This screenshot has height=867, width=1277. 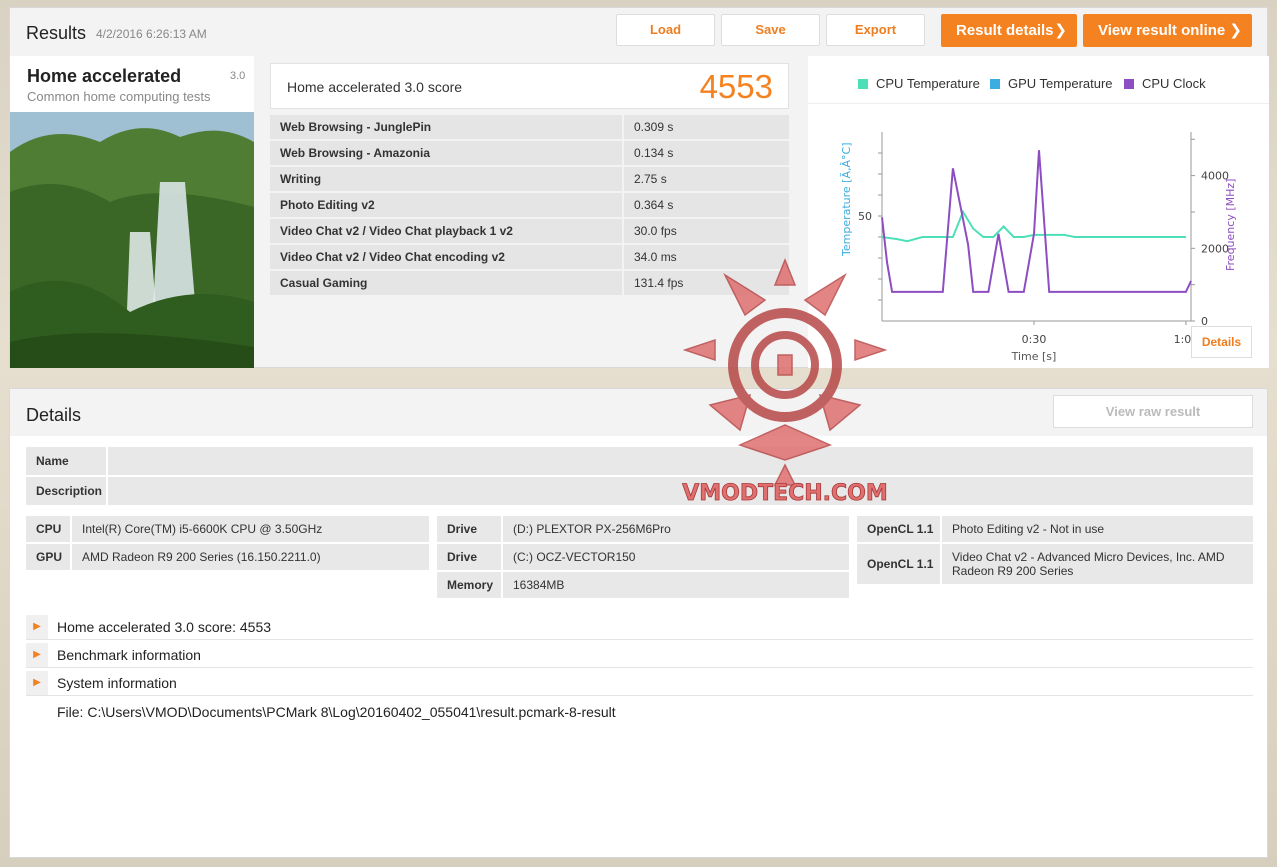 I want to click on waterfall-image, so click(x=132, y=240).